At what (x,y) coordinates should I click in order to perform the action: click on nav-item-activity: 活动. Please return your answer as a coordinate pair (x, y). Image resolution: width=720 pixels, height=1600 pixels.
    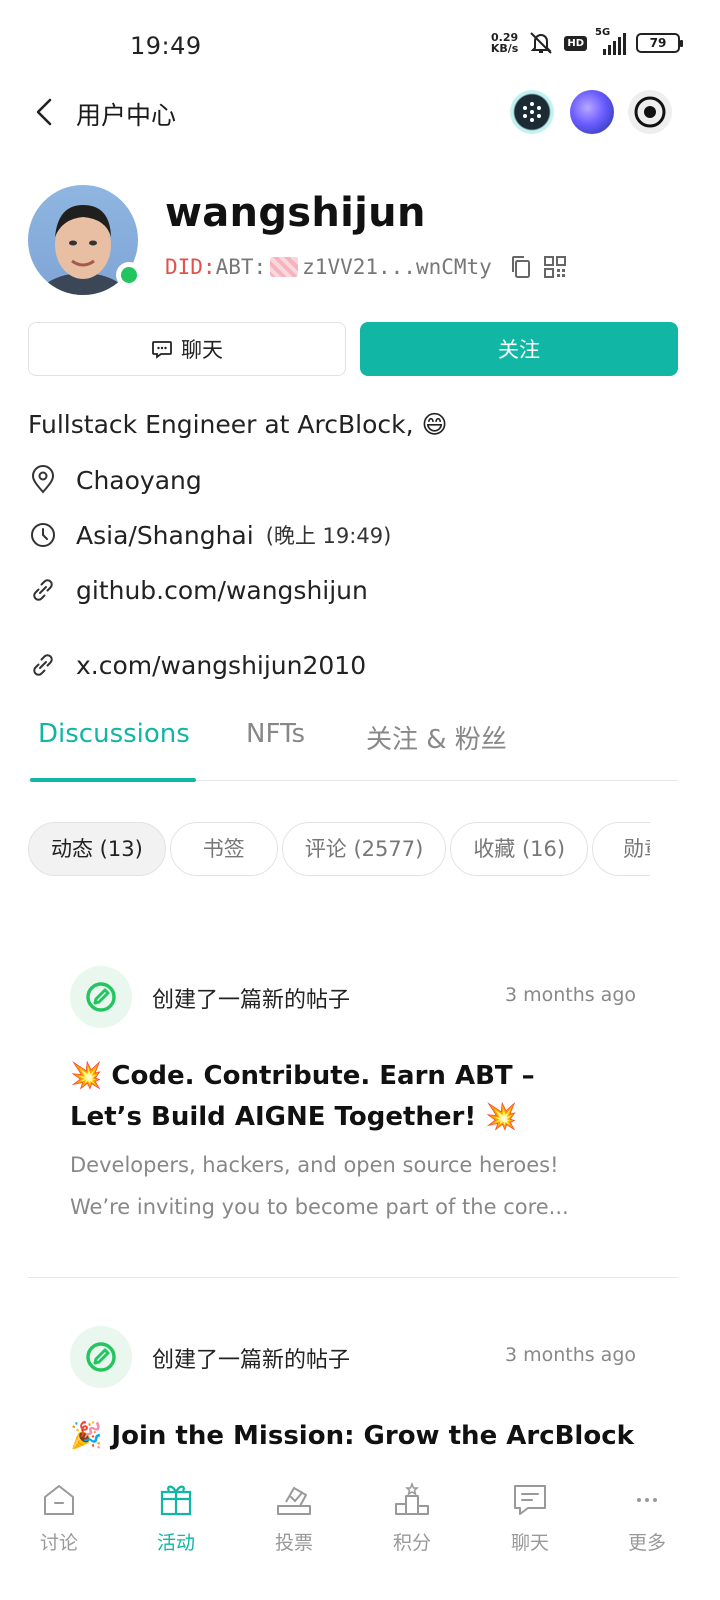
    Looking at the image, I should click on (176, 1517).